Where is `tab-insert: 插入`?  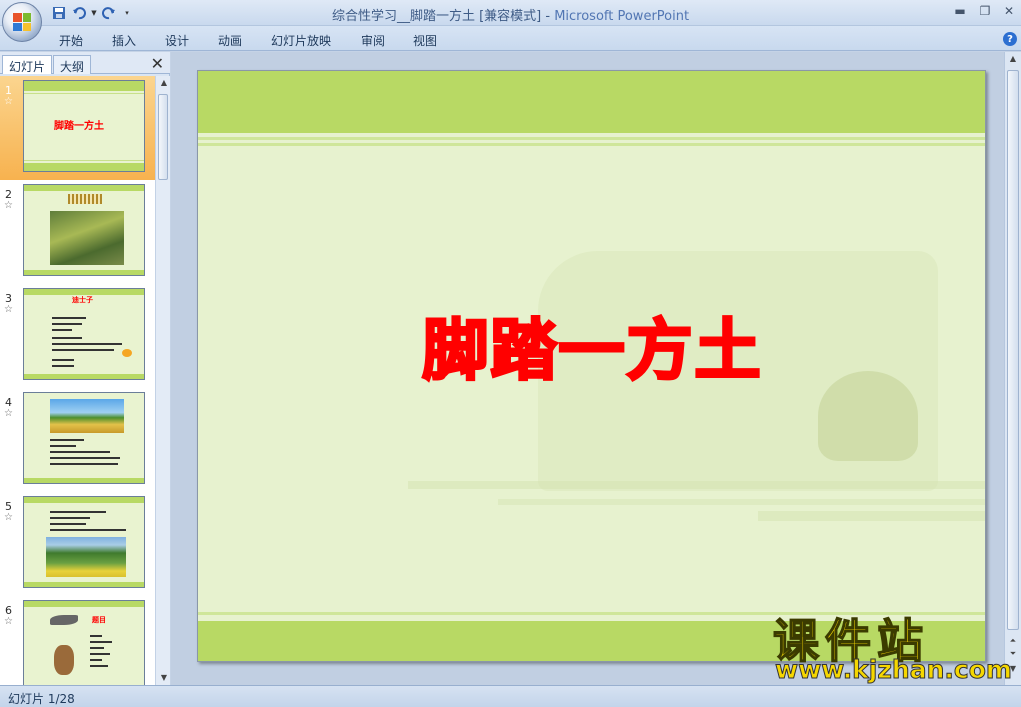 tab-insert: 插入 is located at coordinates (124, 40).